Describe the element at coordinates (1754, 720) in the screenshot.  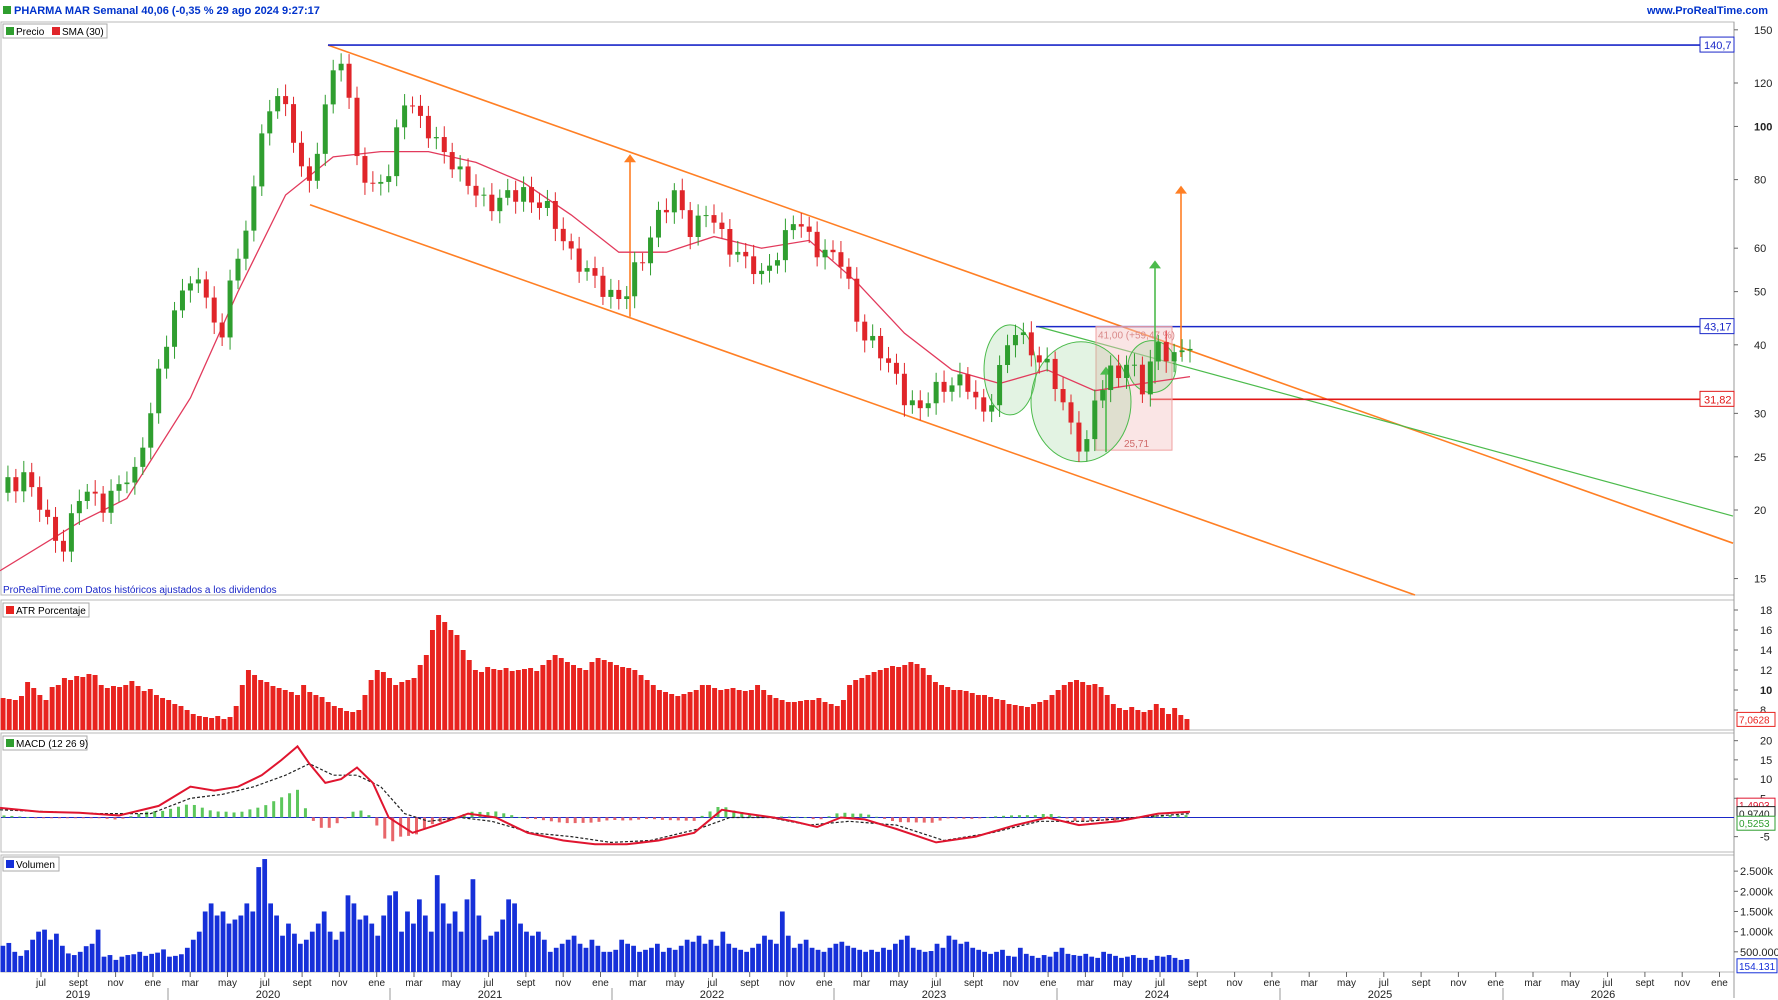
I see `atr-last-value: 7,0628` at that location.